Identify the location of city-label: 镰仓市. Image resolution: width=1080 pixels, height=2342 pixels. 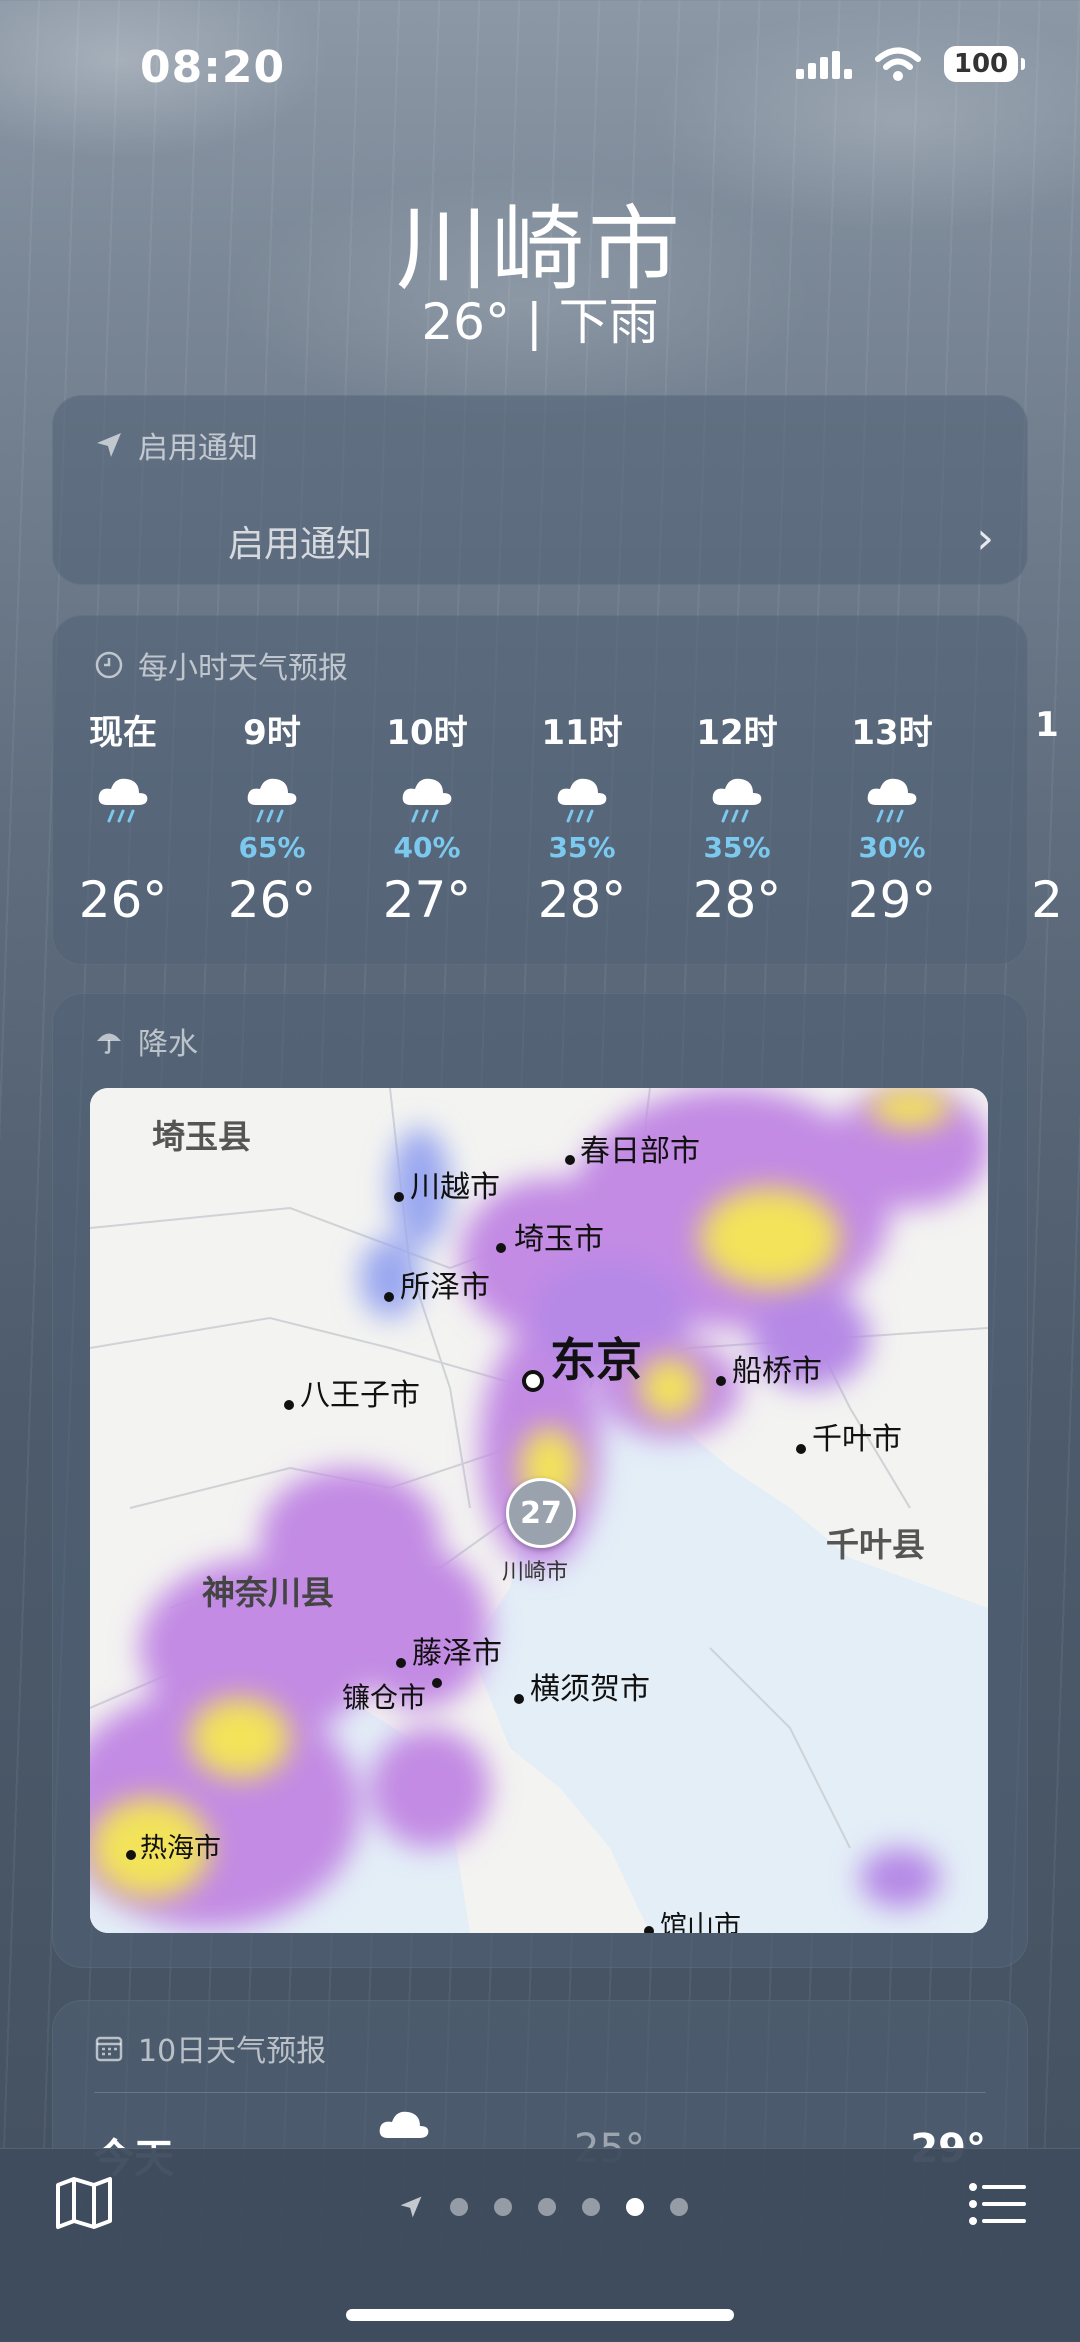
(384, 1697).